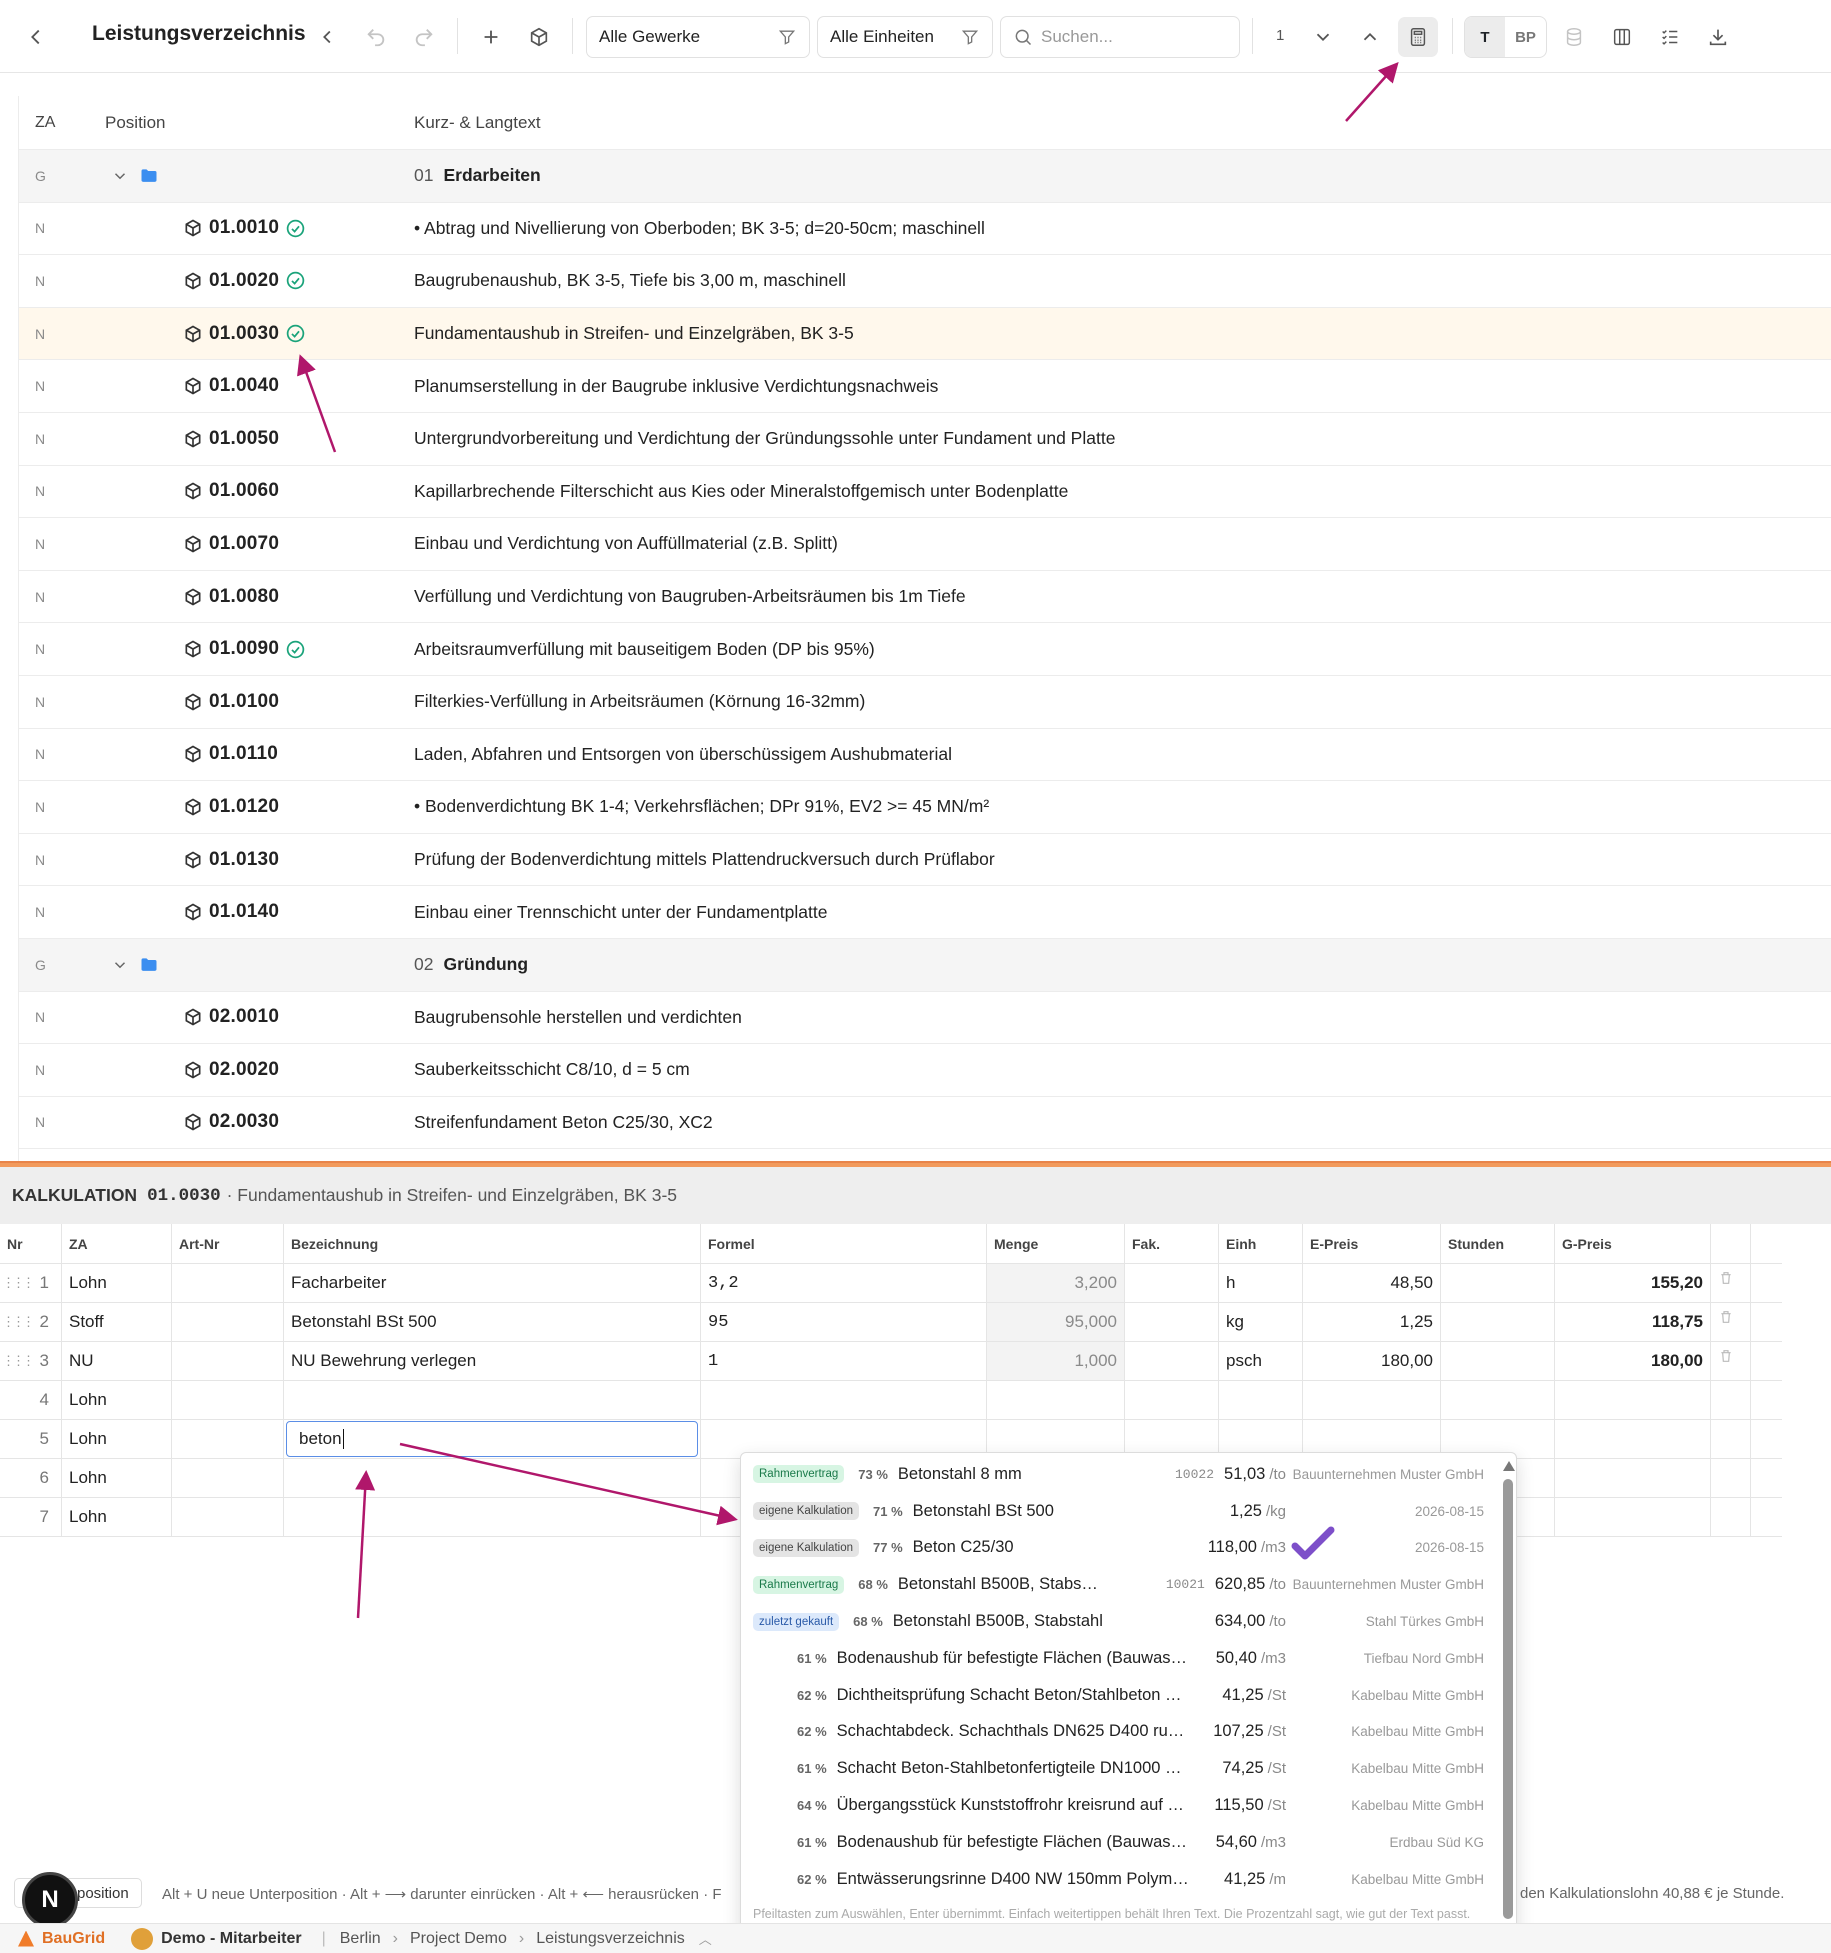 The height and width of the screenshot is (1953, 1831). I want to click on cell-bez: beton, so click(492, 1439).